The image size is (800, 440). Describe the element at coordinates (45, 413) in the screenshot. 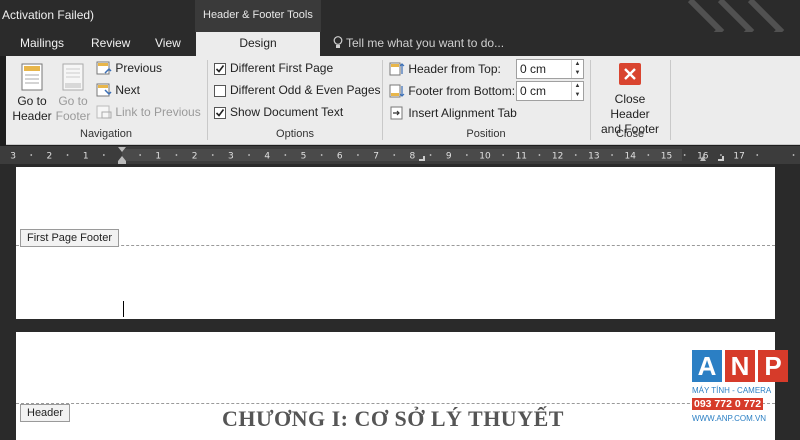

I see `header-tag: Header` at that location.